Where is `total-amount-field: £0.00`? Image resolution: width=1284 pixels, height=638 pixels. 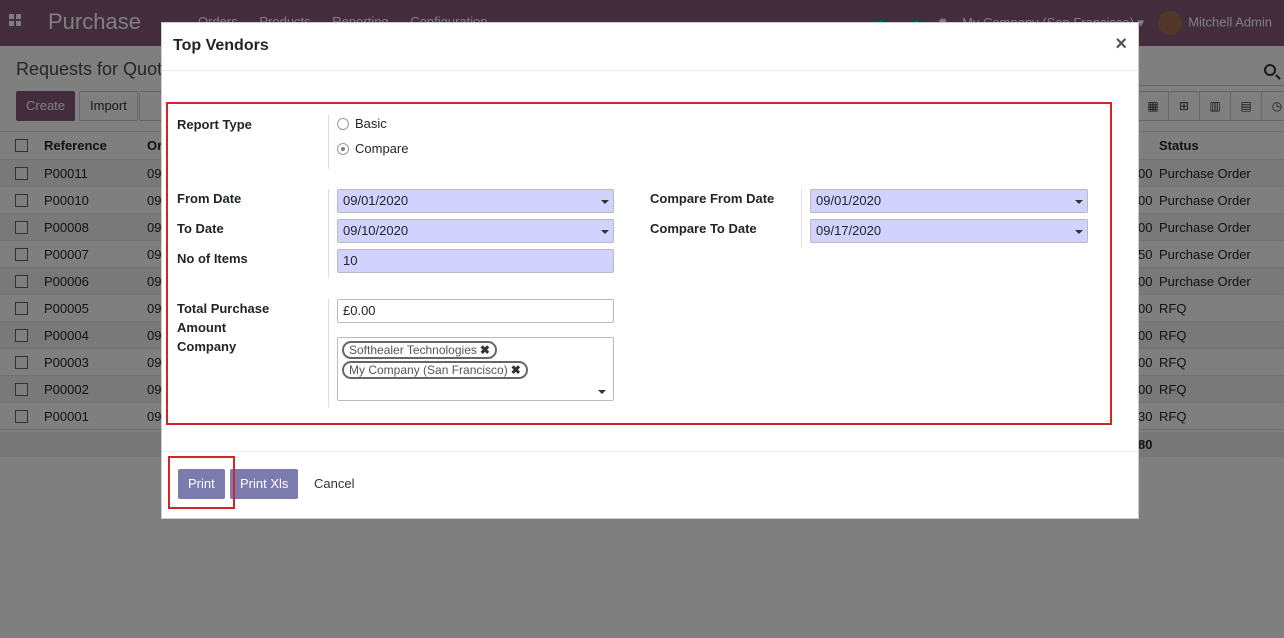 total-amount-field: £0.00 is located at coordinates (475, 311).